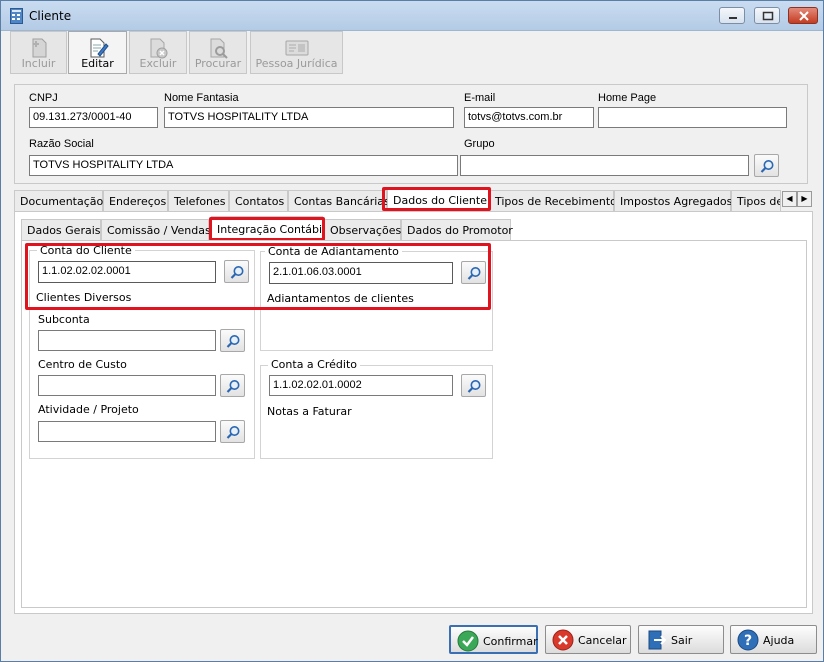  Describe the element at coordinates (158, 52) in the screenshot. I see `excluir-button: Excluir` at that location.